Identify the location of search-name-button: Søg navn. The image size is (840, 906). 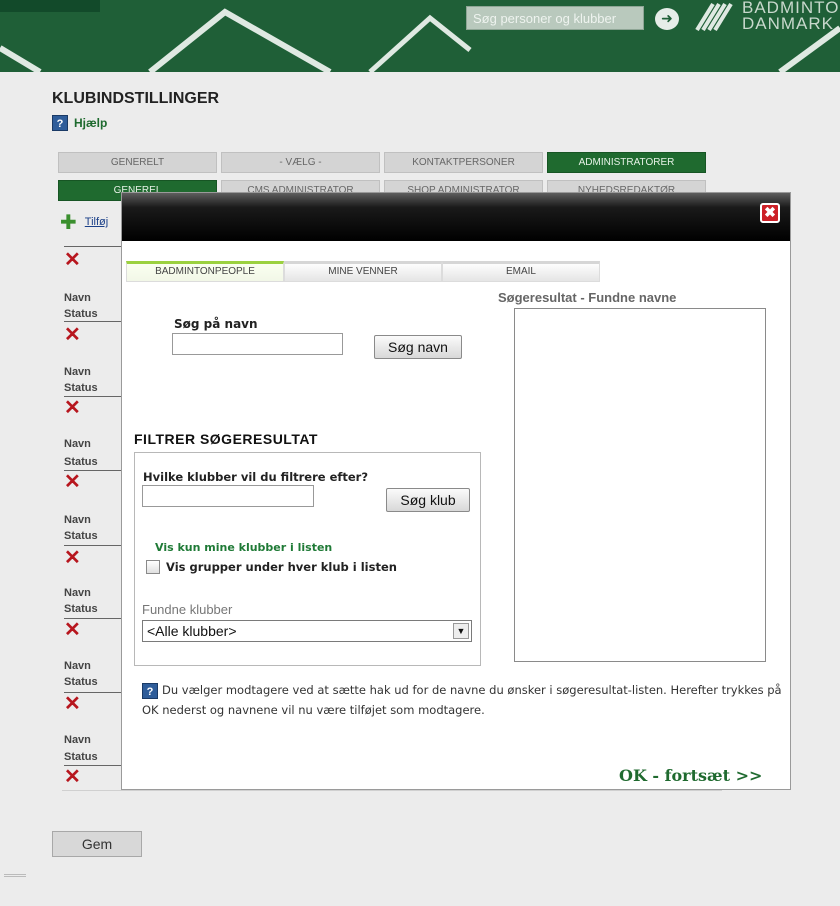
(418, 347).